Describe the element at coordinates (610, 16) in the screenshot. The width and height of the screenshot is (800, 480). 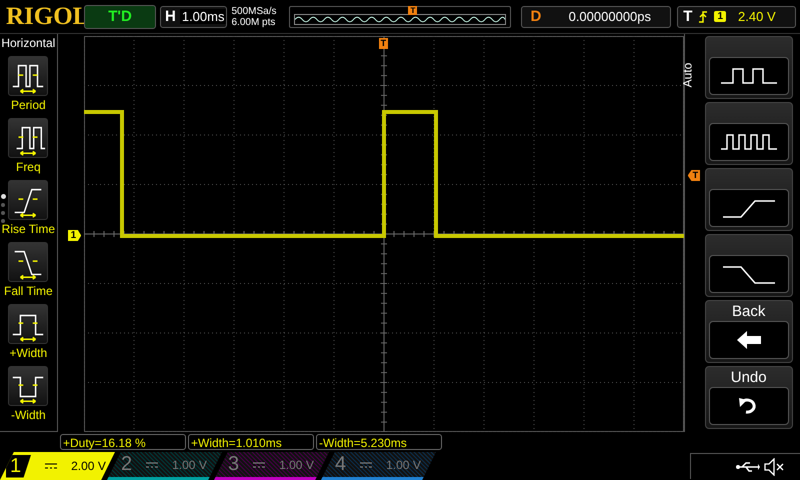
I see `delay-value: 0.00000000ps` at that location.